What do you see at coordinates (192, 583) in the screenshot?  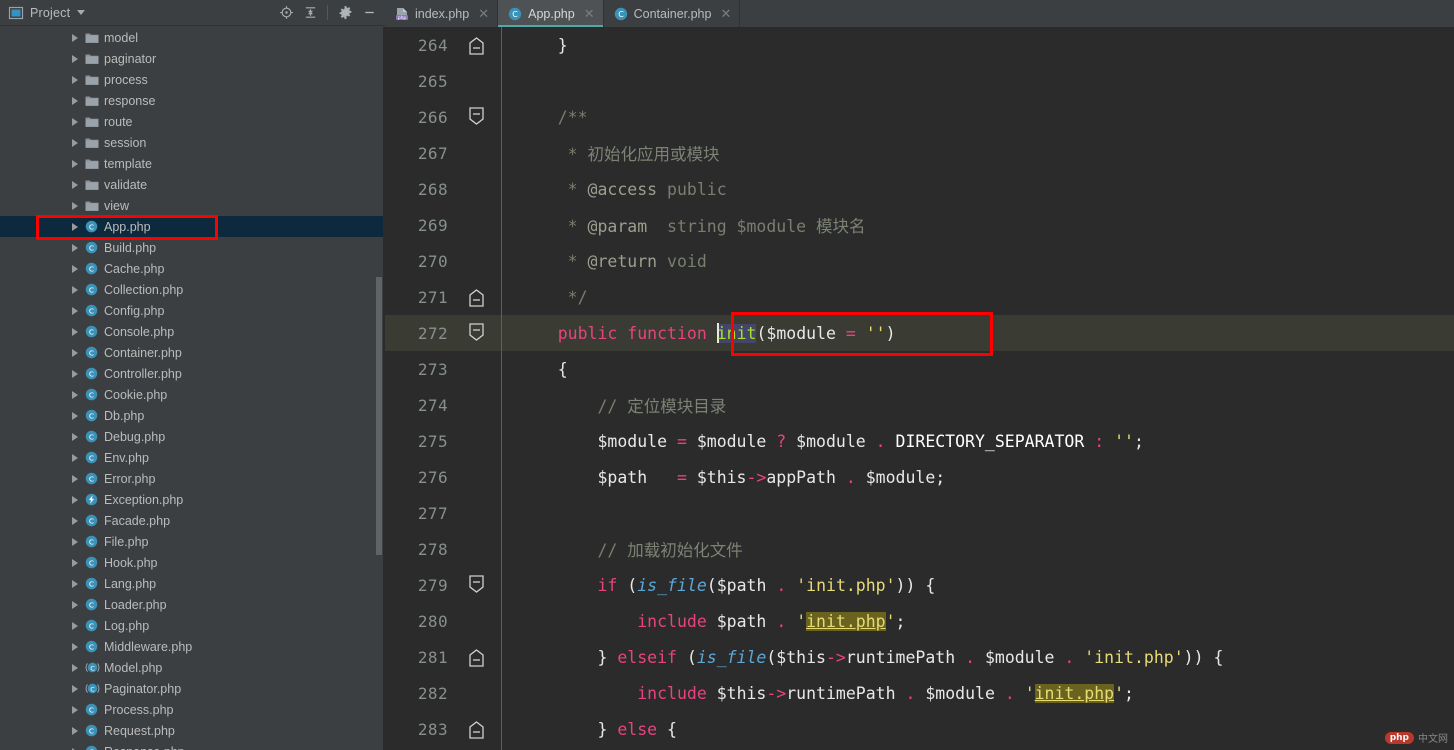 I see `tree-item-lang-php: C Lang.php` at bounding box center [192, 583].